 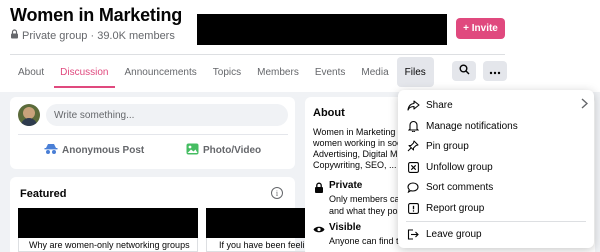 I want to click on private-description: Only members can and what they pos, so click(x=369, y=205).